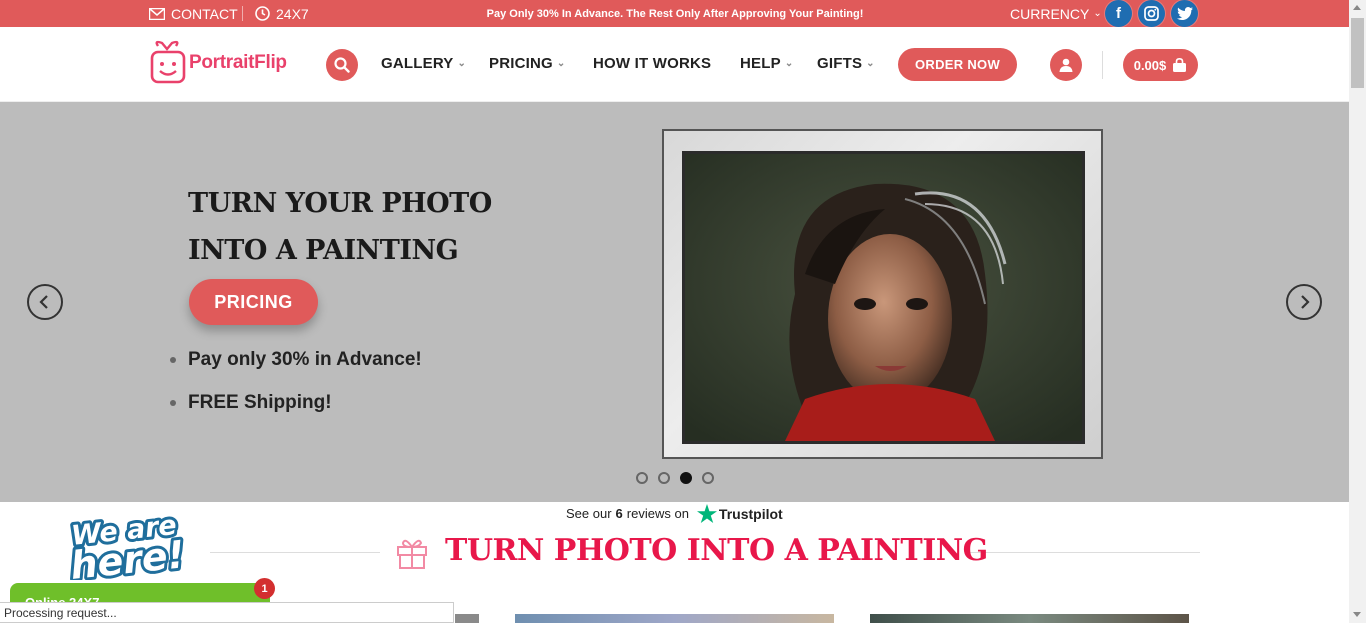 The width and height of the screenshot is (1366, 623). I want to click on gift-icon, so click(412, 554).